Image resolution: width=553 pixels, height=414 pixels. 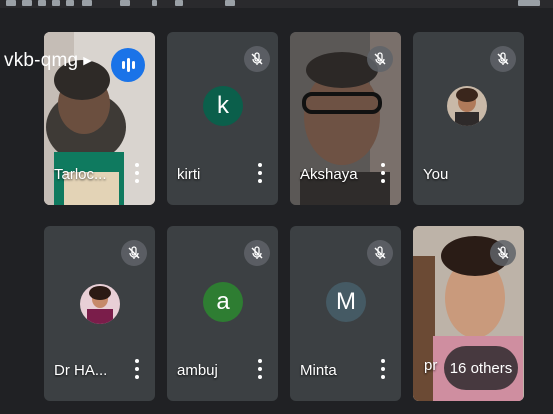 I want to click on participant-tile: M Minta, so click(x=345, y=313).